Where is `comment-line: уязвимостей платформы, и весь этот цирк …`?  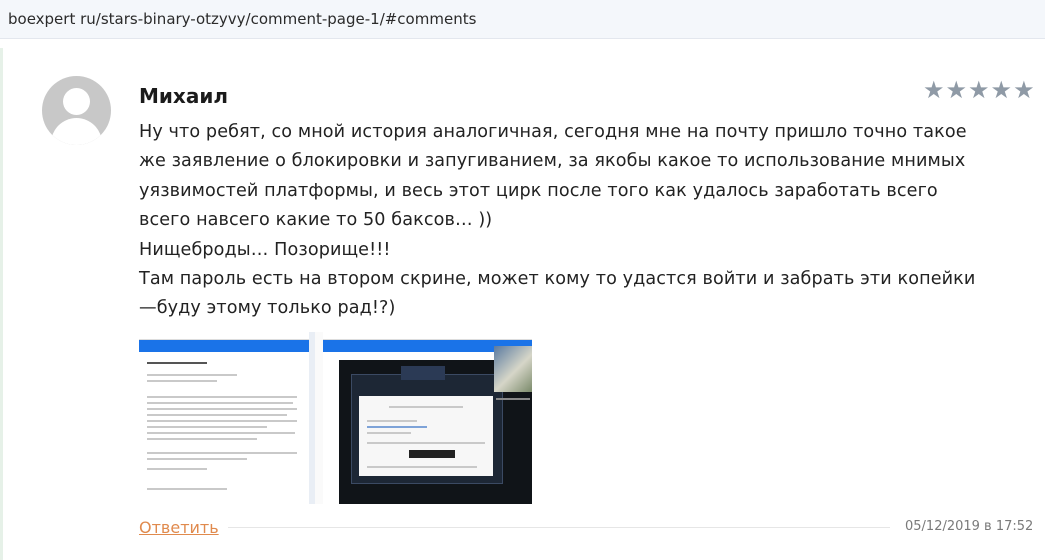
comment-line: уязвимостей платформы, и весь этот цирк … is located at coordinates (538, 190).